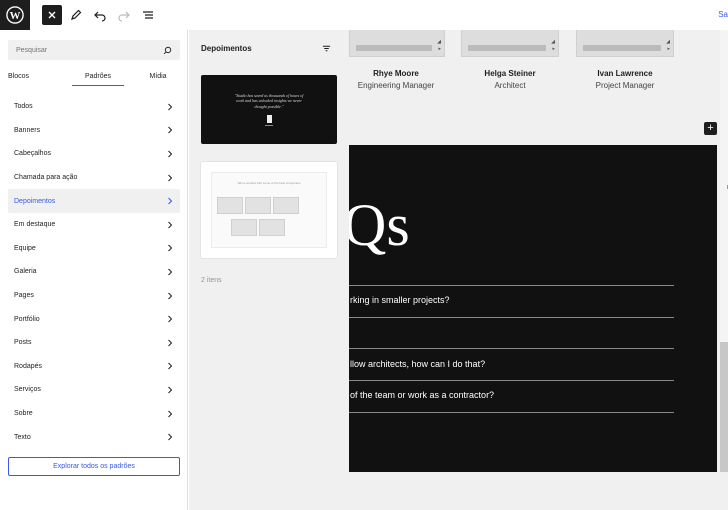  I want to click on tab-blocks: Blocos, so click(34, 76).